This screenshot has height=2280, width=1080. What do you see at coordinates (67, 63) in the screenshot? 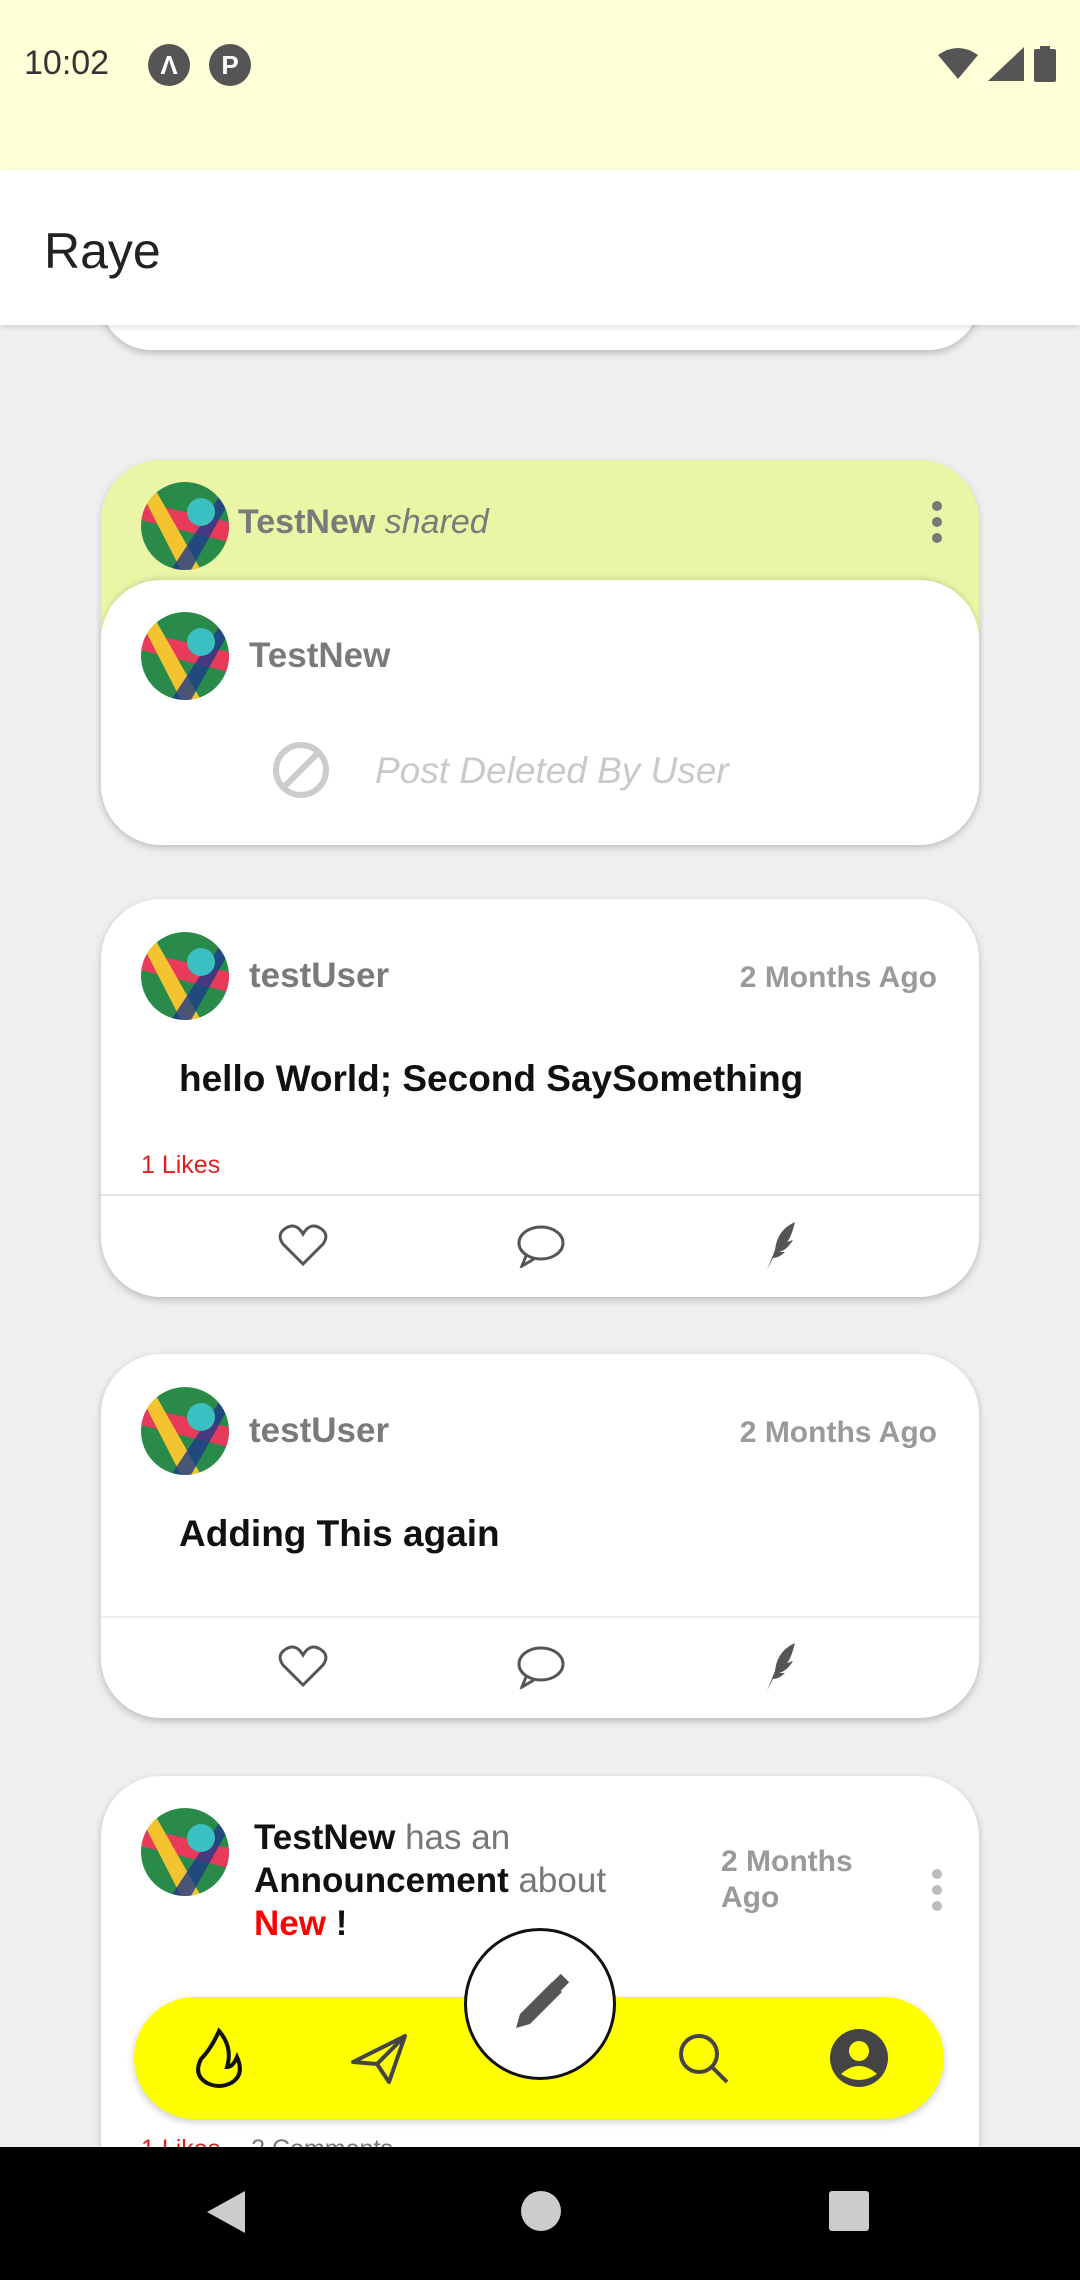
I see `status-time: 10:02` at bounding box center [67, 63].